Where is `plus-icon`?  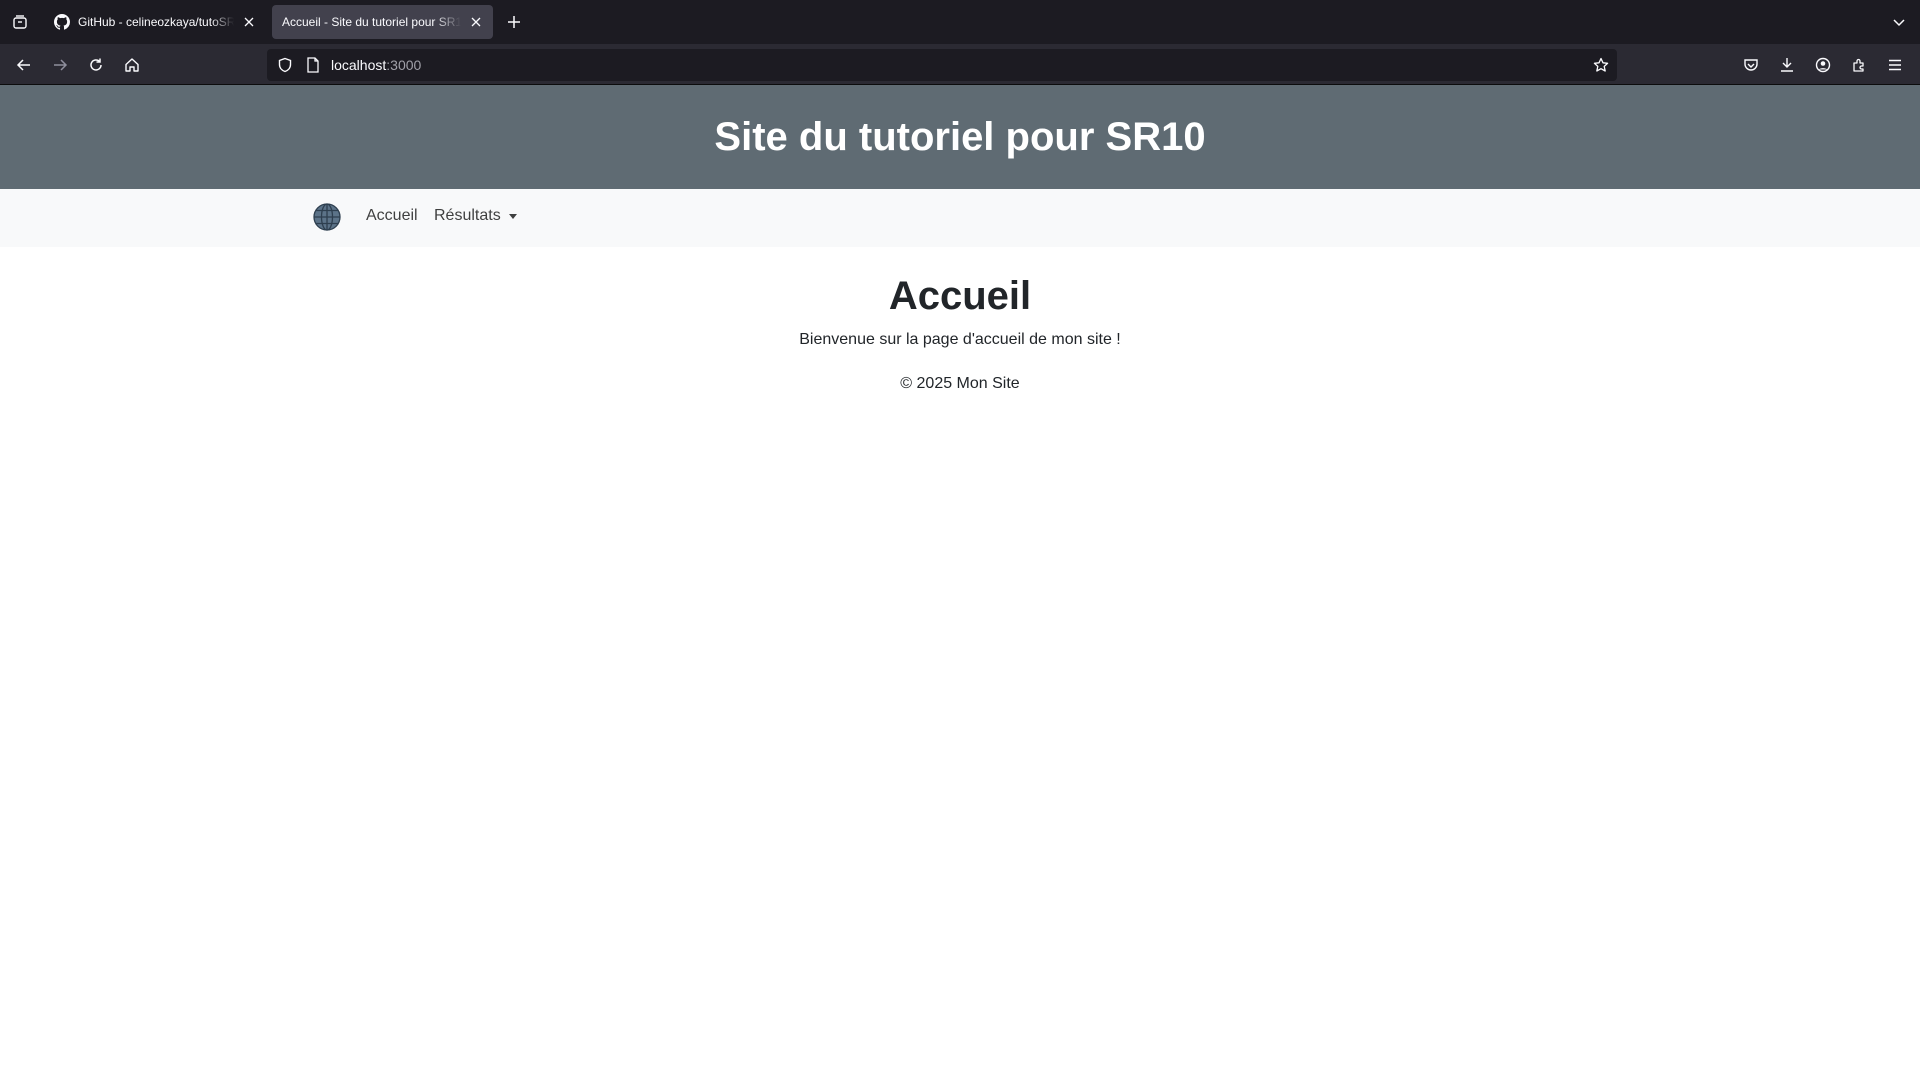 plus-icon is located at coordinates (514, 22).